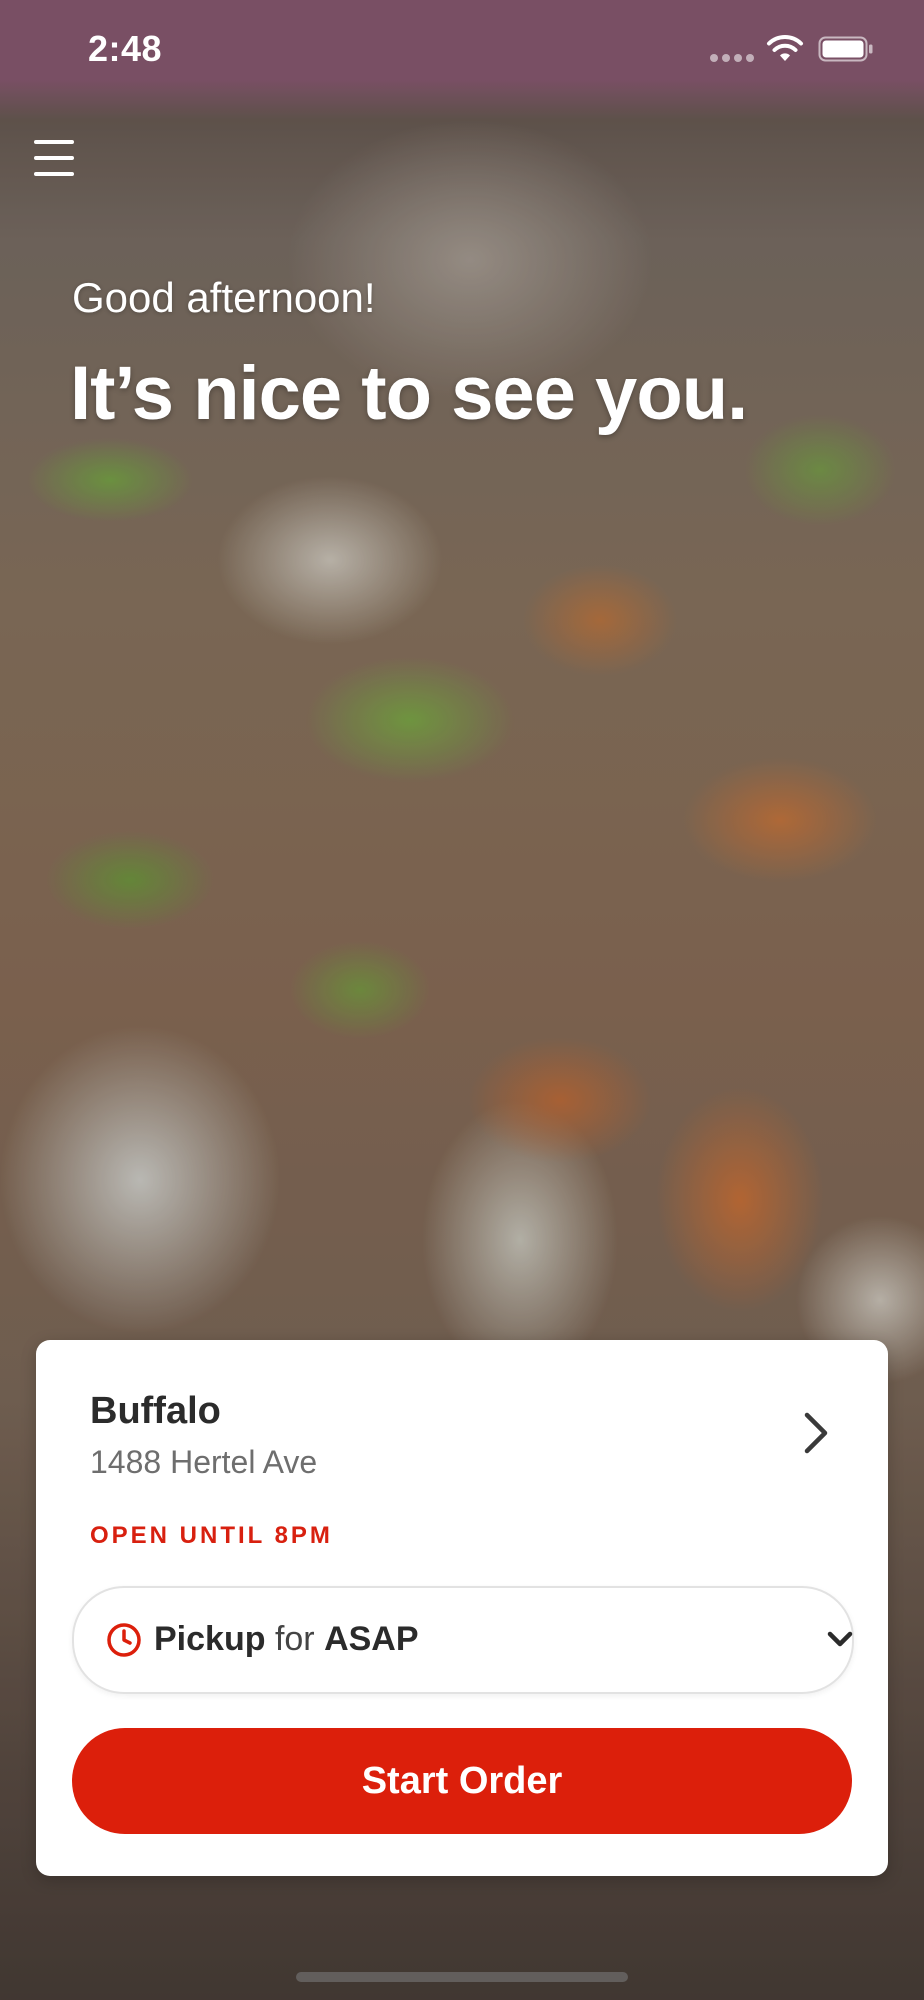 The width and height of the screenshot is (924, 2000). What do you see at coordinates (54, 158) in the screenshot?
I see `hamburger-icon` at bounding box center [54, 158].